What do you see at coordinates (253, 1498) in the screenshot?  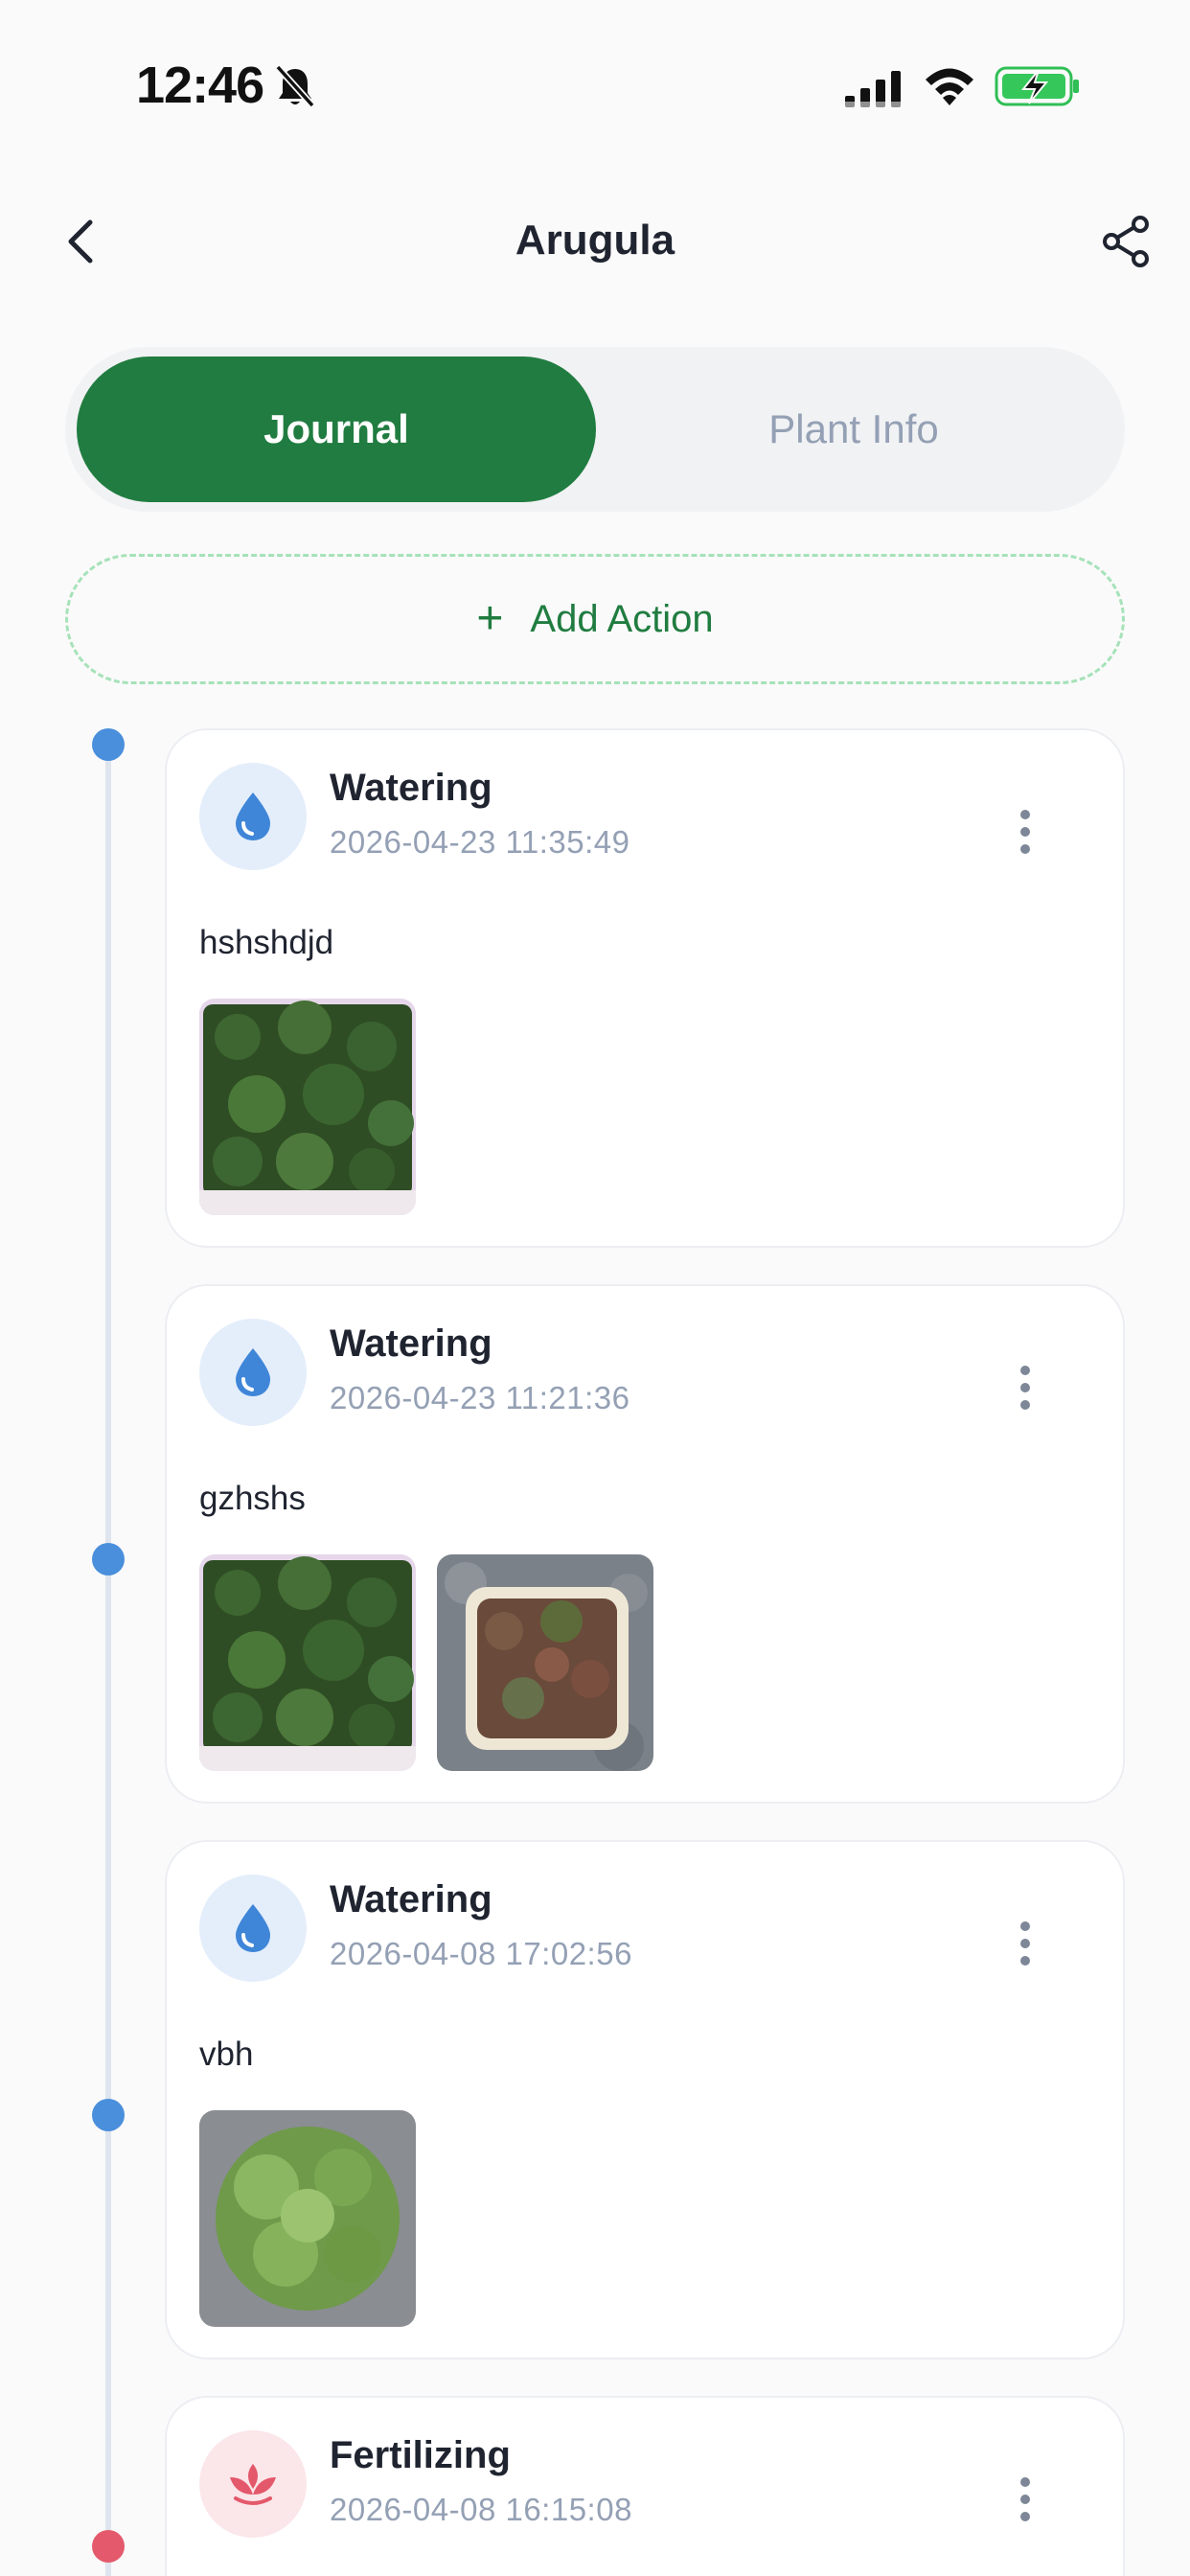 I see `entry-note: gzhshs` at bounding box center [253, 1498].